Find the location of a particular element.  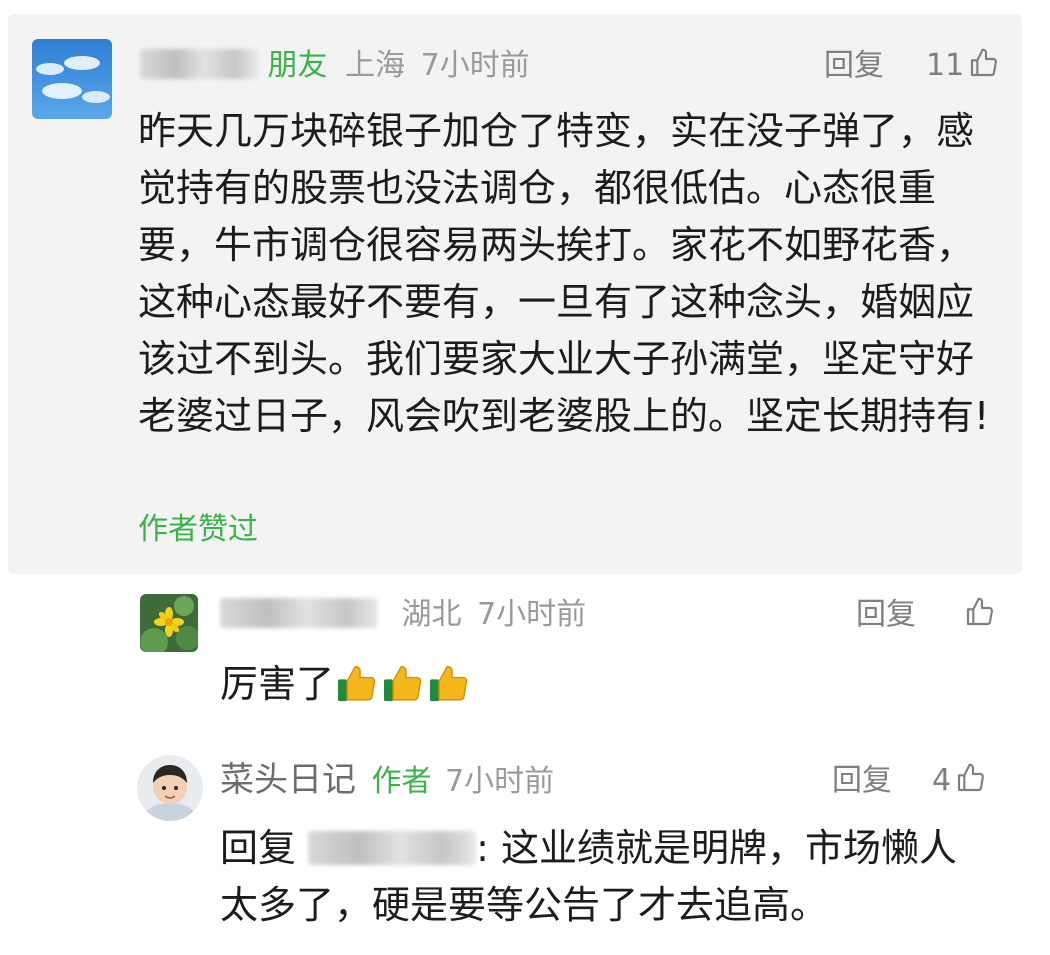

author-username: 菜头日记 is located at coordinates (288, 780).